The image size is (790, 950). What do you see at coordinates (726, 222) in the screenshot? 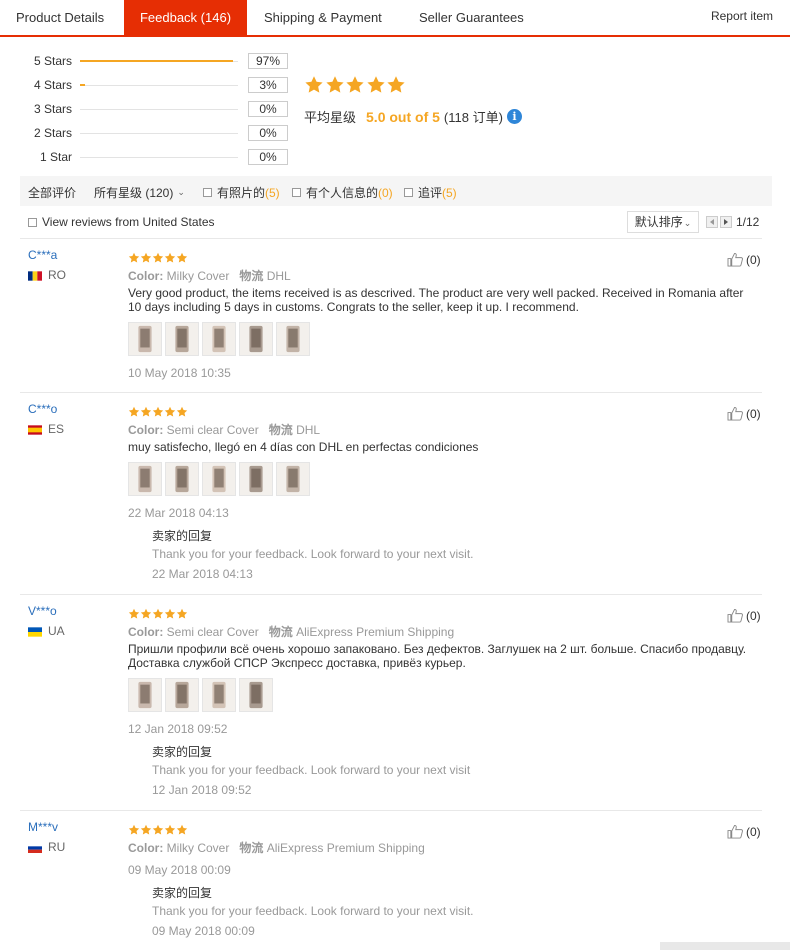
I see `next-page-button` at bounding box center [726, 222].